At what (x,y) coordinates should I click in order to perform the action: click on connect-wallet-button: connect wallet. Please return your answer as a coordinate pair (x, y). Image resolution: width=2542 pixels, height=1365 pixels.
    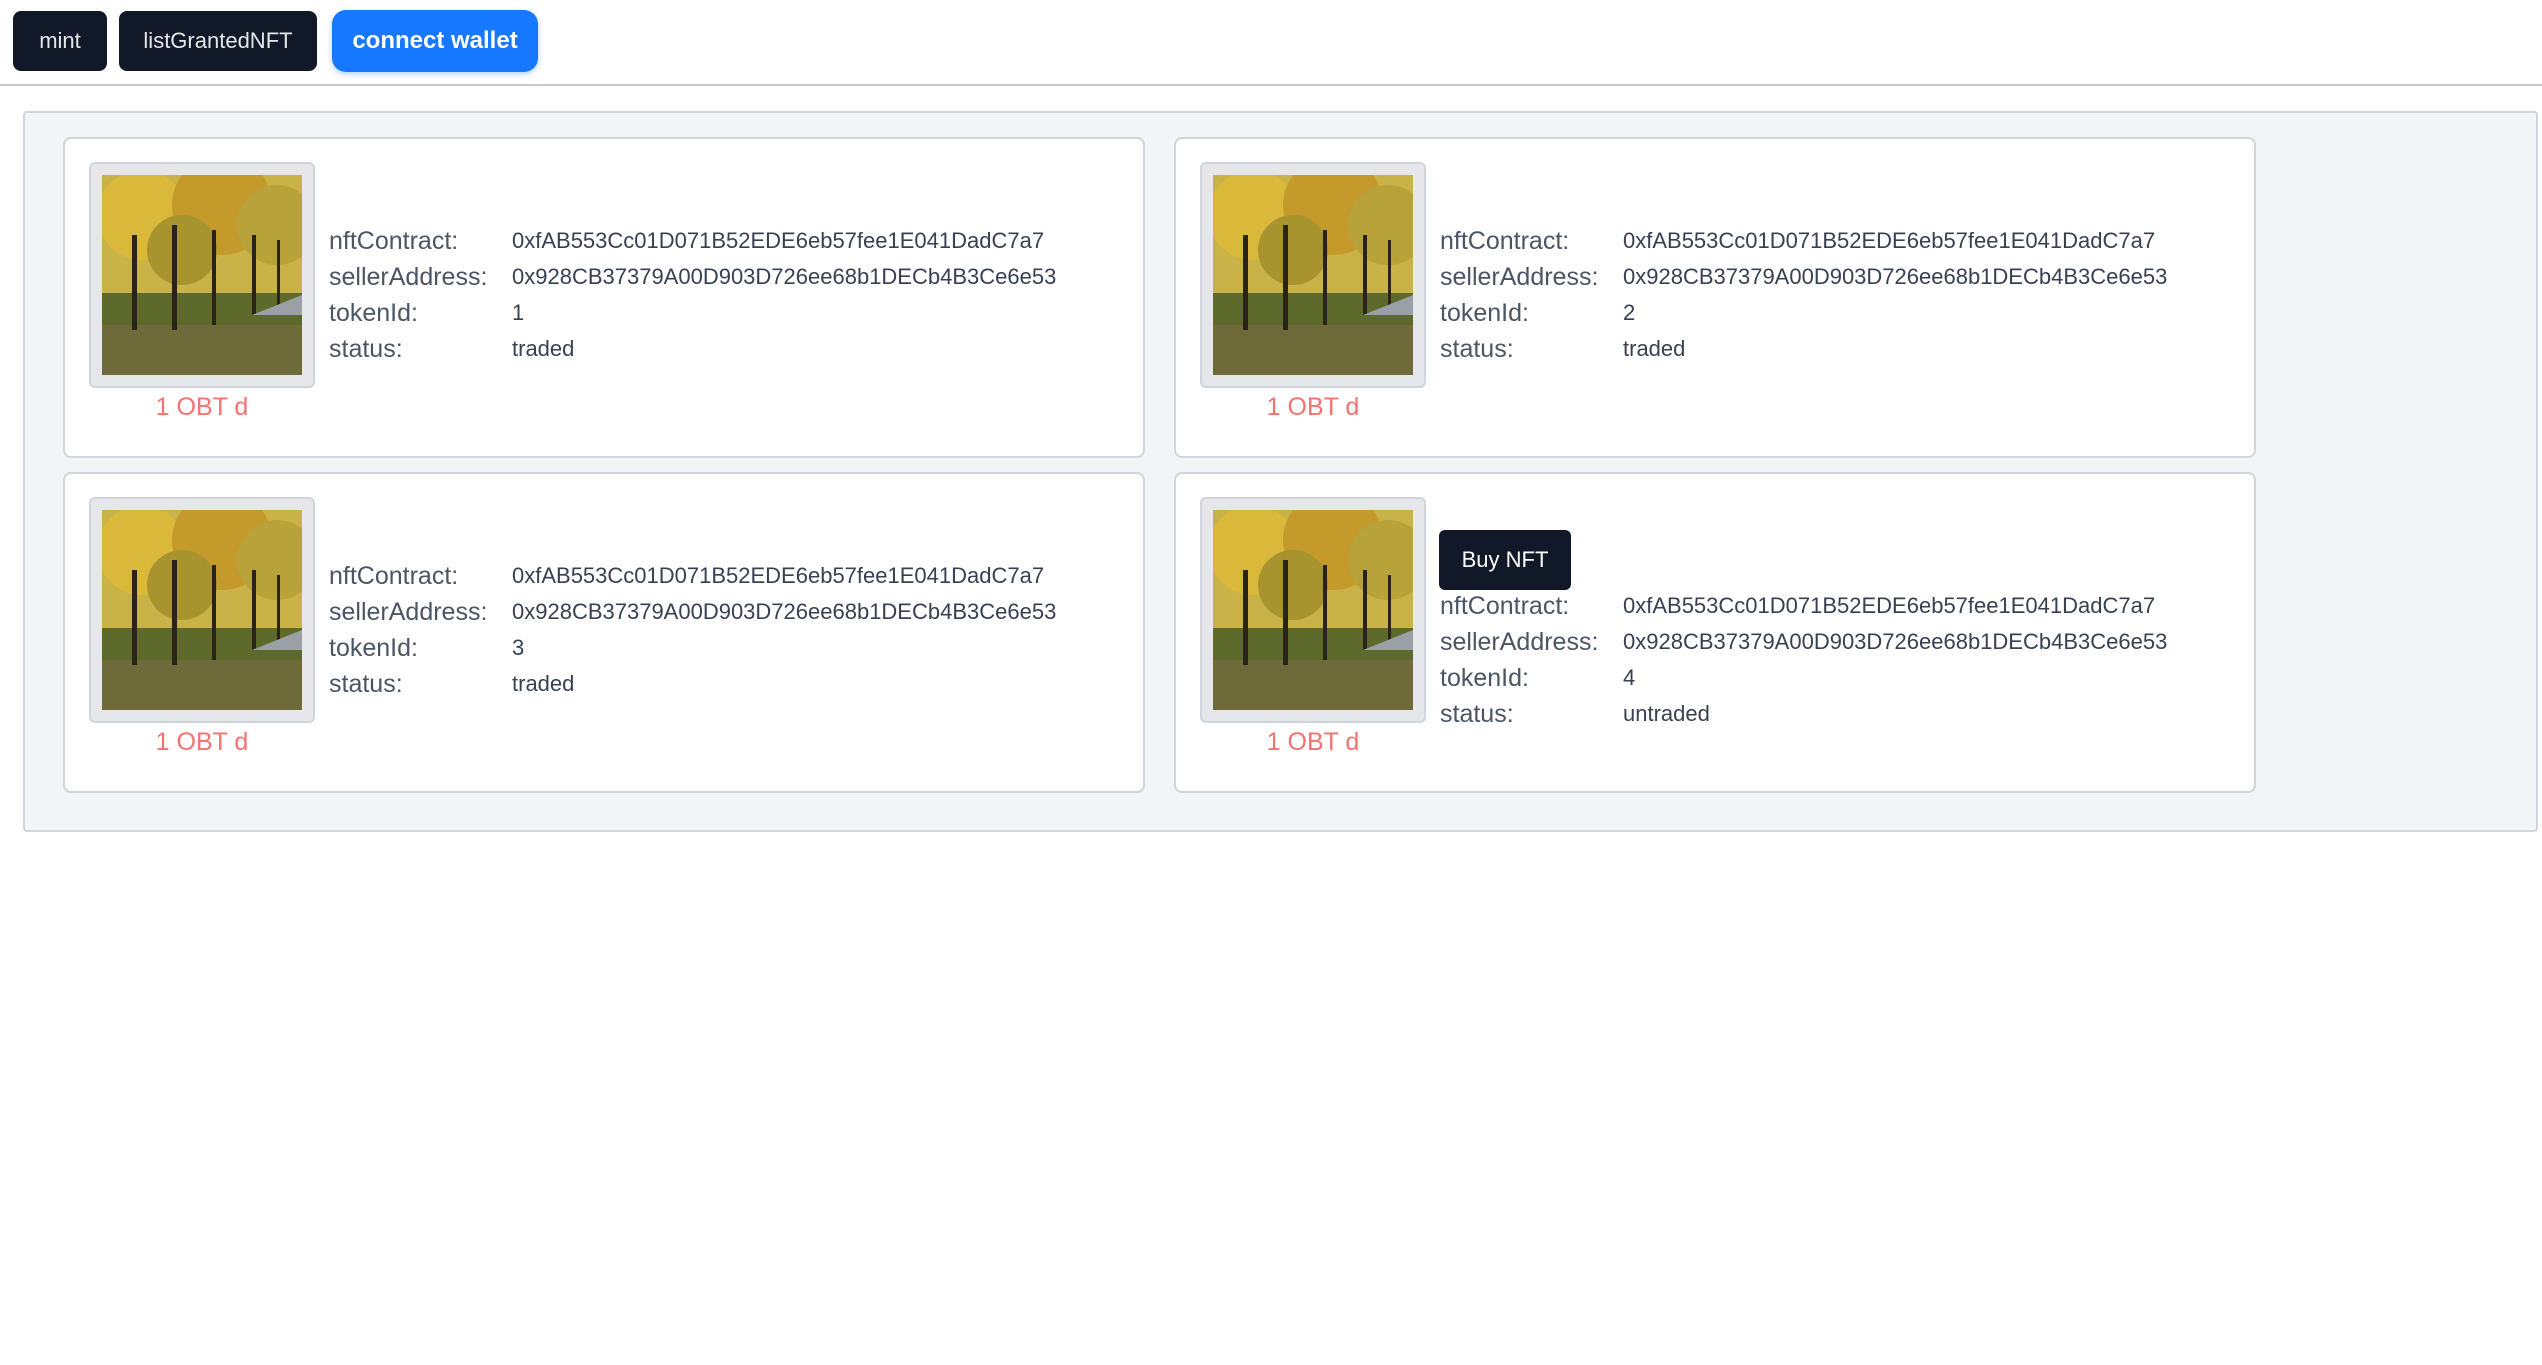
    Looking at the image, I should click on (435, 41).